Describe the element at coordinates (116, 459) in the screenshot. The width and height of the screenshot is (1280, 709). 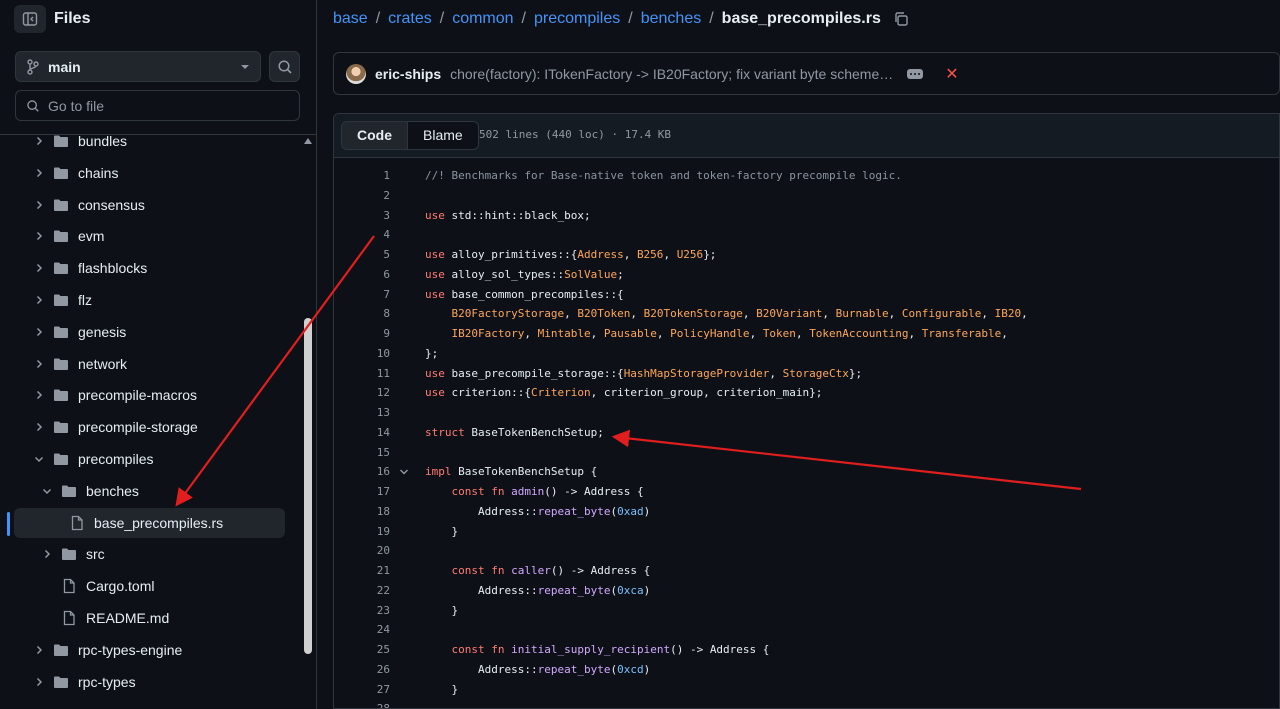
I see `tree-item-label: precompiles` at that location.